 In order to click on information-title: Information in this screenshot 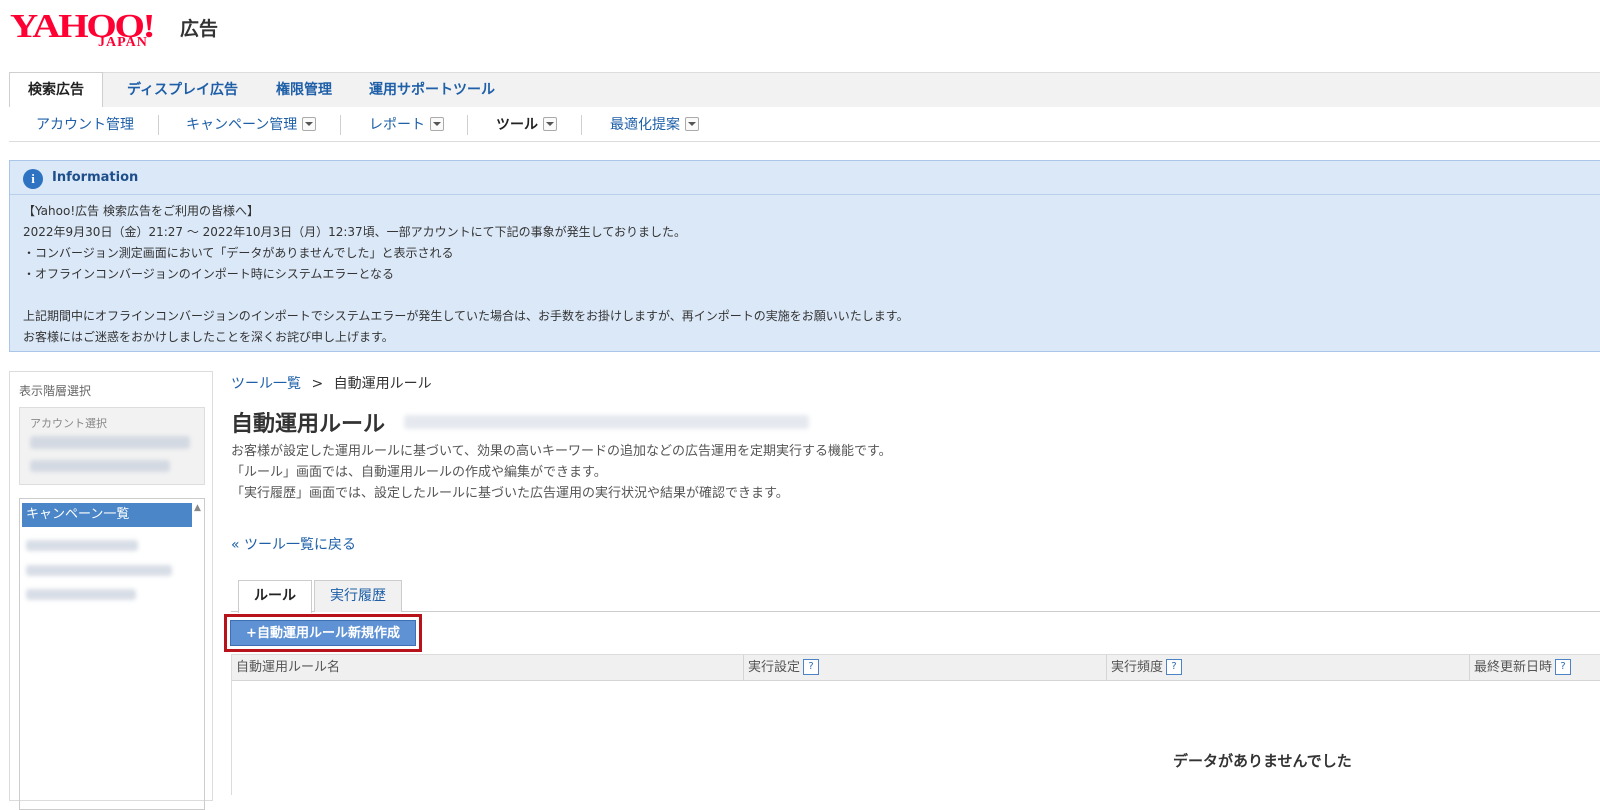, I will do `click(95, 177)`.